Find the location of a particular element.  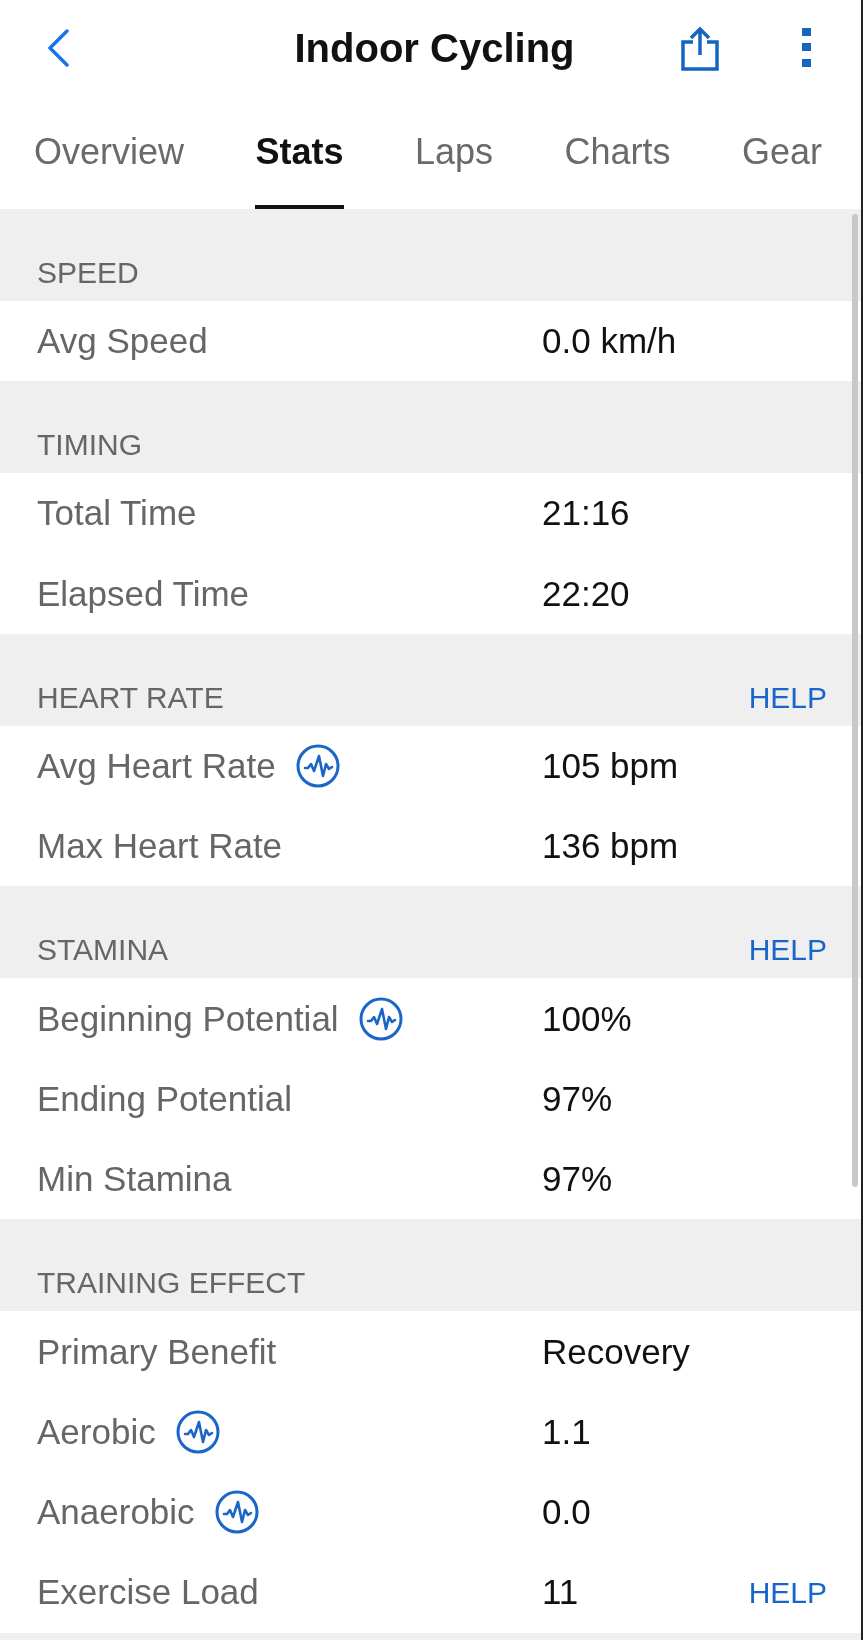

stat-label: Avg Heart Rate is located at coordinates (156, 766).